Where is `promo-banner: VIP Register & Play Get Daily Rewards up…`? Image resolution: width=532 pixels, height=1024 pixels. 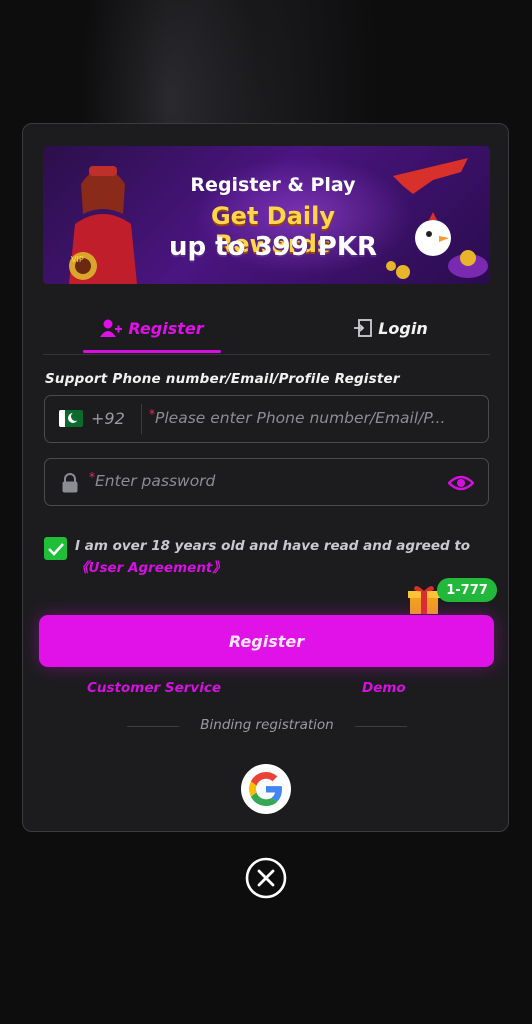
promo-banner: VIP Register & Play Get Daily Rewards up… is located at coordinates (266, 215).